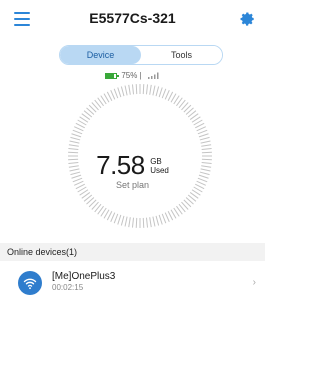 Image resolution: width=320 pixels, height=380 pixels. I want to click on usage-value: 7.58, so click(120, 165).